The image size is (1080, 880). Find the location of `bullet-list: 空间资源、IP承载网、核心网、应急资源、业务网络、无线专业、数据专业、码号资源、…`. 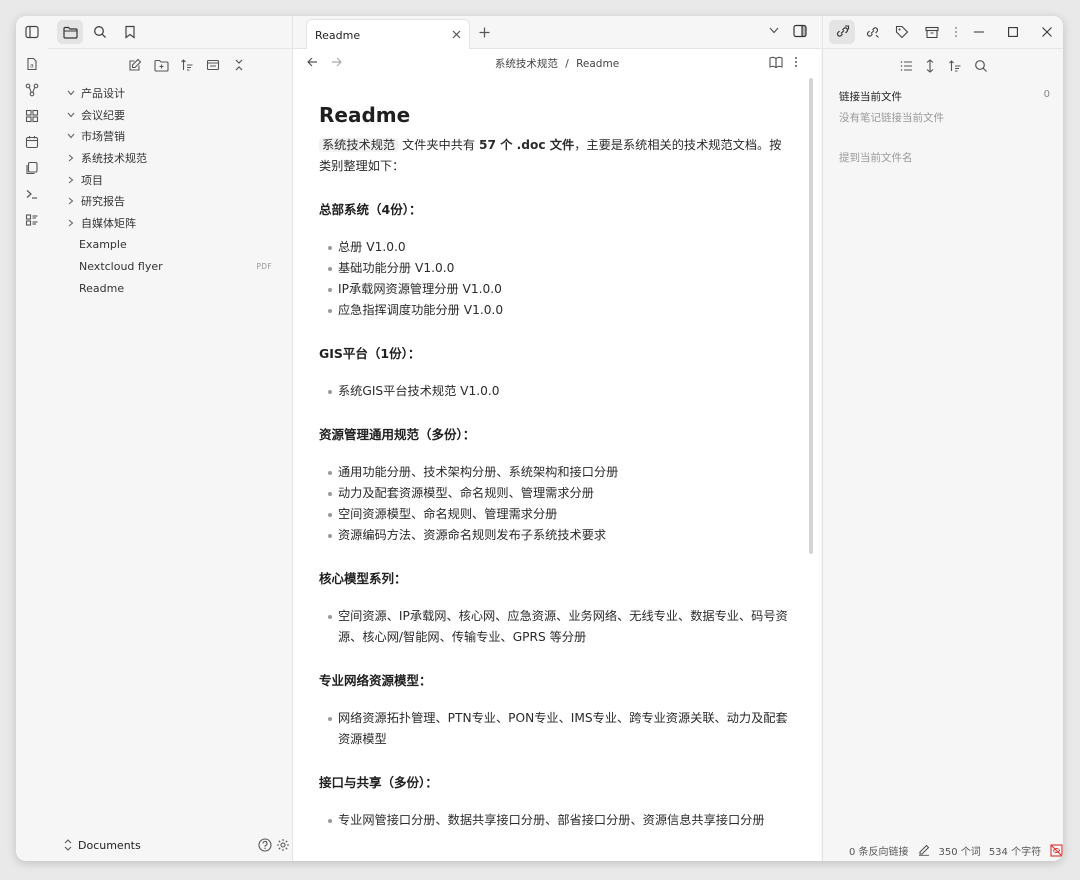

bullet-list: 空间资源、IP承载网、核心网、应急资源、业务网络、无线专业、数据专业、码号资源、… is located at coordinates (554, 627).